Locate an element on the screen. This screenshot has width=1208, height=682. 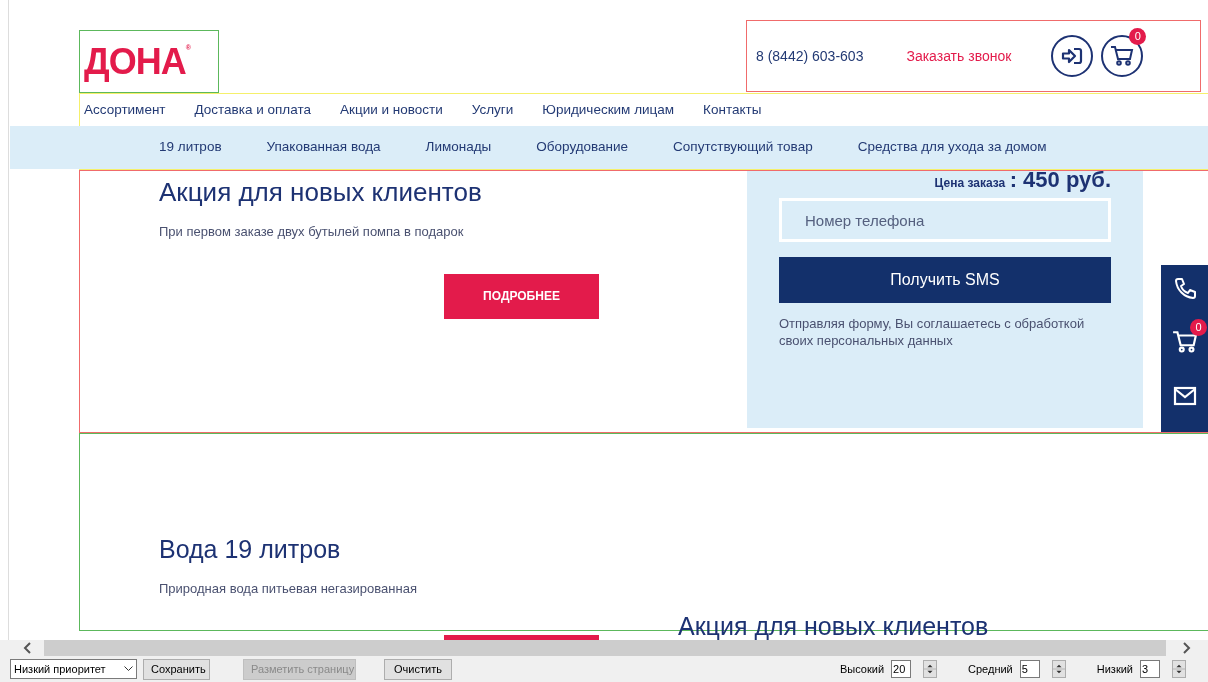
phone-number: 8 (8442) 603-603 is located at coordinates (810, 56).